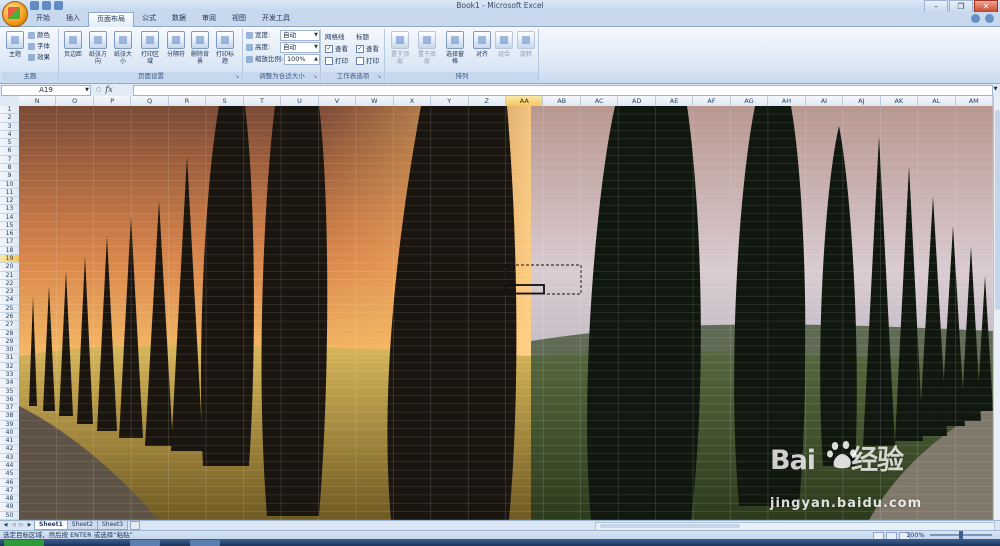 This screenshot has width=1000, height=546. What do you see at coordinates (39, 57) in the screenshot?
I see `theme-effects-button: 效果` at bounding box center [39, 57].